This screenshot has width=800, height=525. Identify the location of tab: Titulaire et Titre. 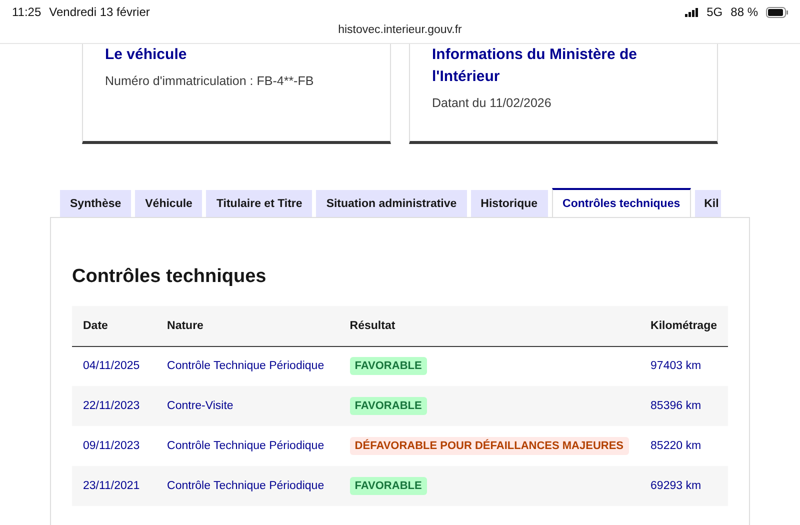
(259, 203).